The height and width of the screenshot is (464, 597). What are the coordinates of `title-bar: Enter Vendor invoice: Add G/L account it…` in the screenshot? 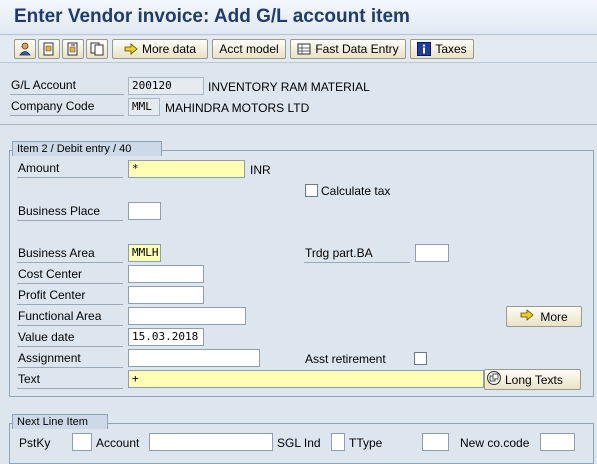 It's located at (298, 17).